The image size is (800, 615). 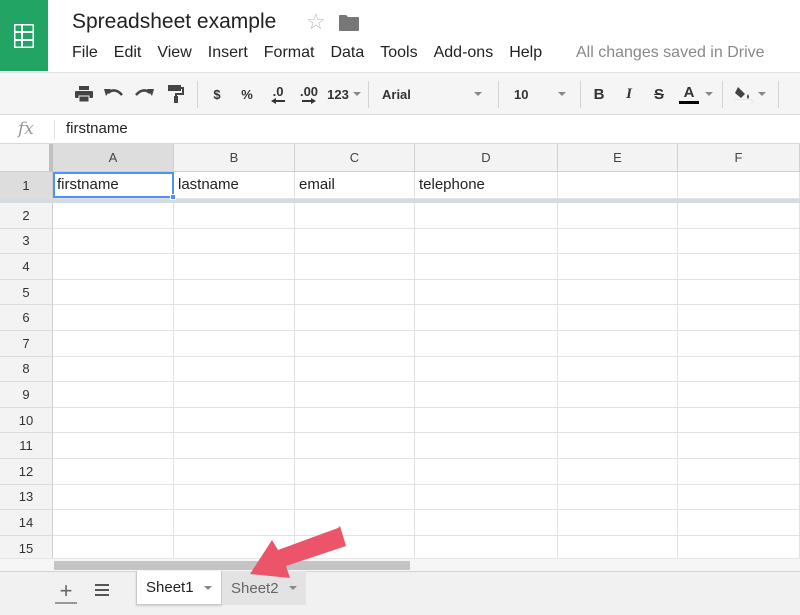 What do you see at coordinates (629, 94) in the screenshot?
I see `italic-button: I` at bounding box center [629, 94].